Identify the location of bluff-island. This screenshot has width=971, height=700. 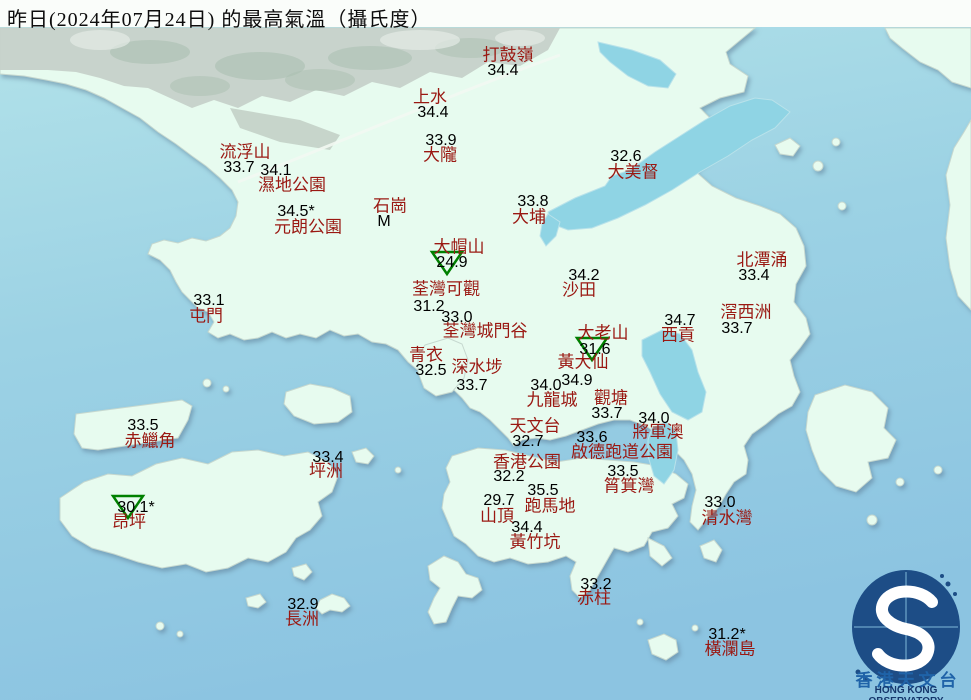
(900, 482).